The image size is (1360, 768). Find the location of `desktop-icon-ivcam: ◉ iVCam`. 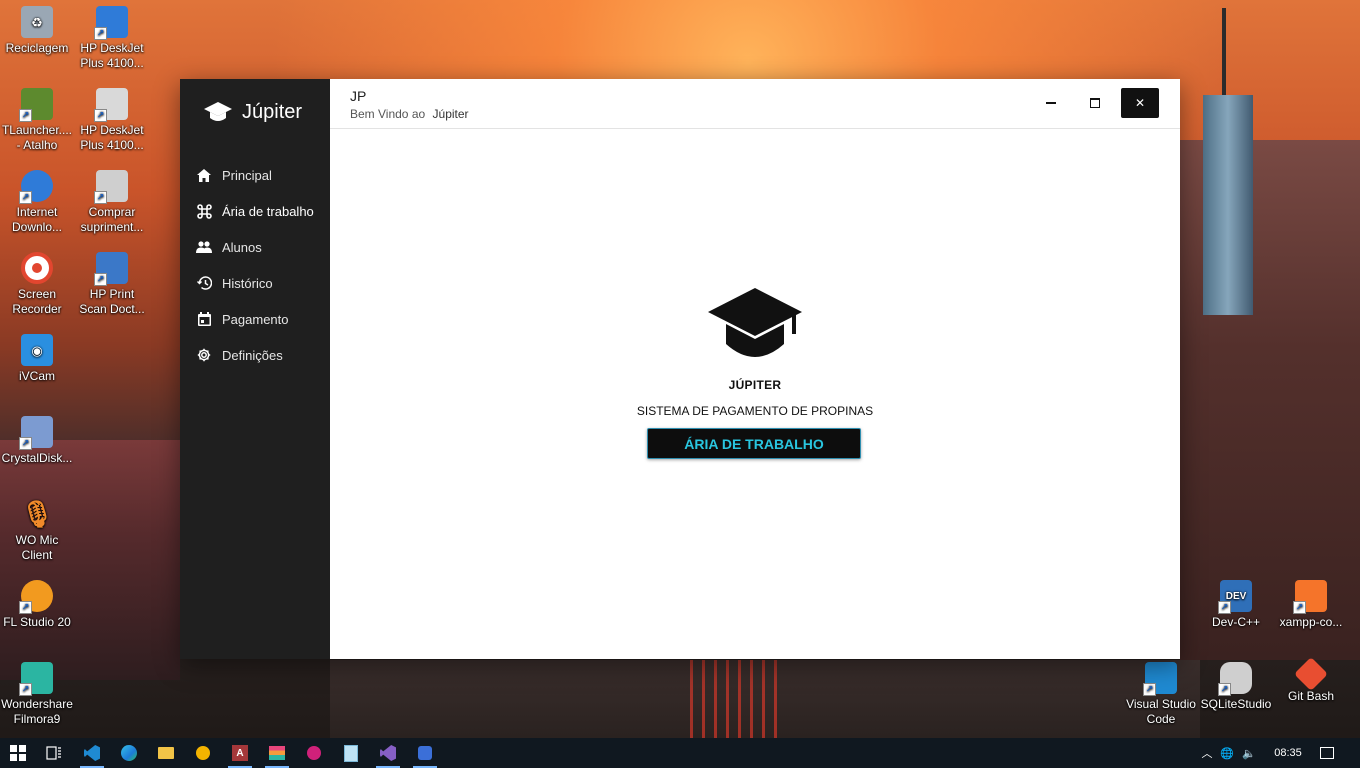

desktop-icon-ivcam: ◉ iVCam is located at coordinates (37, 356).